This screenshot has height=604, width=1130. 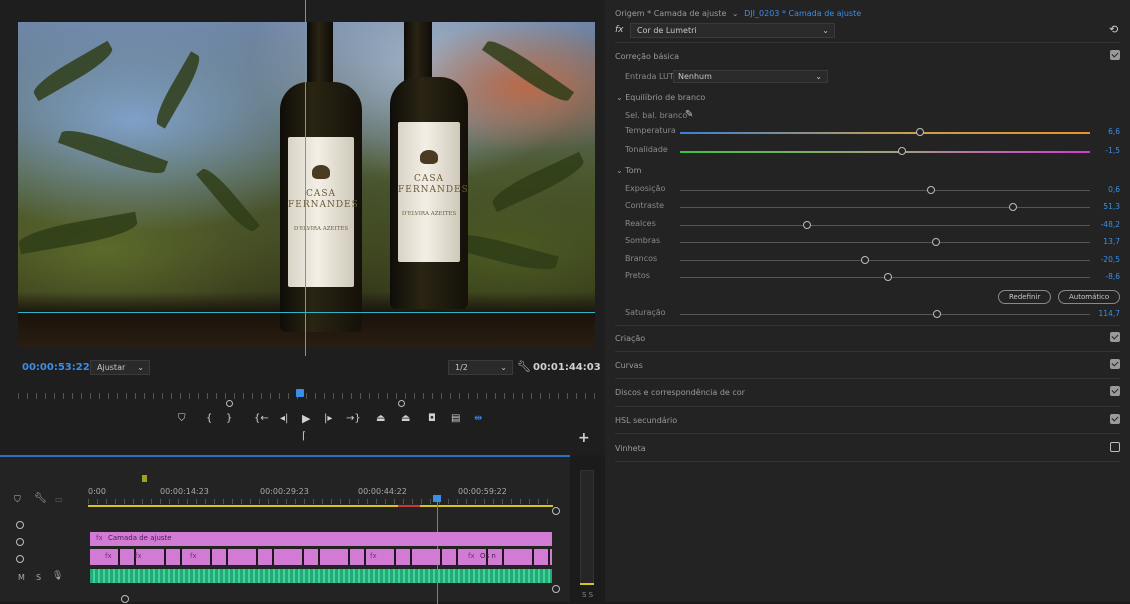 What do you see at coordinates (647, 56) in the screenshot?
I see `section-basic: Correção básica` at bounding box center [647, 56].